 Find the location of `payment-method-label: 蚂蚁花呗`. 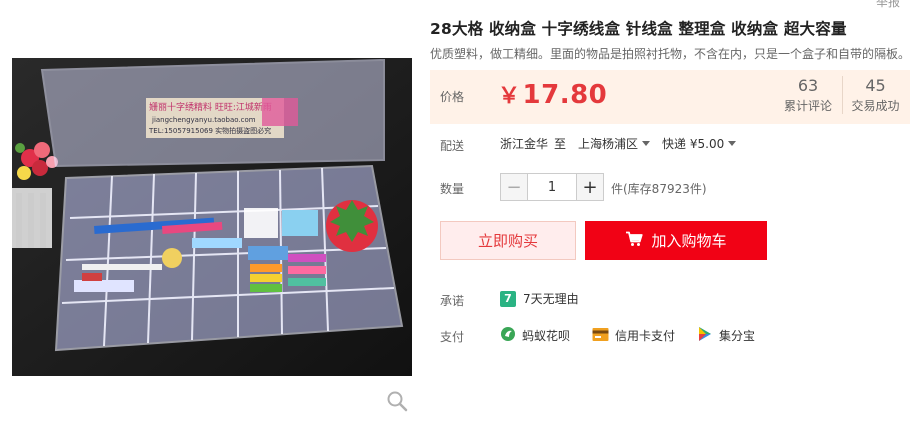

payment-method-label: 蚂蚁花呗 is located at coordinates (546, 336).